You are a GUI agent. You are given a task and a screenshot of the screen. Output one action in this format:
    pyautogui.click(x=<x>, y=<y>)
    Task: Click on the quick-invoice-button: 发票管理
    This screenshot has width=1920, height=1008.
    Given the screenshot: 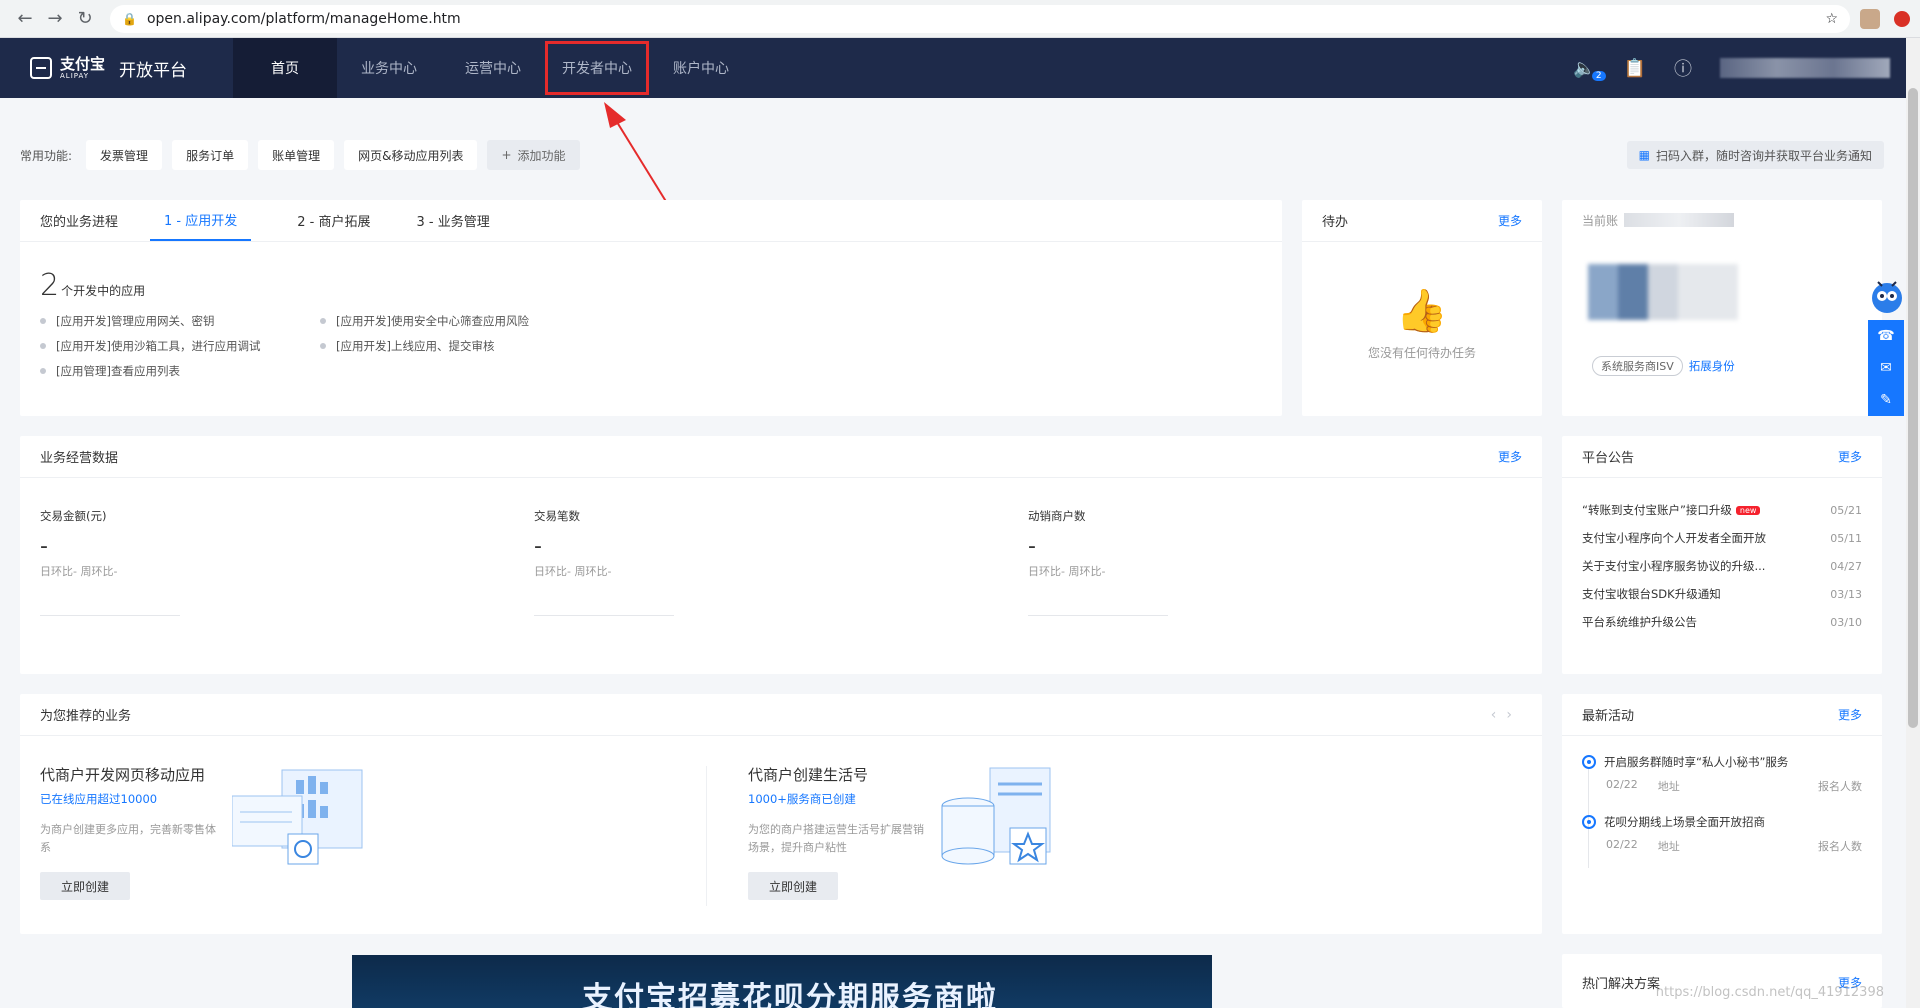 What is the action you would take?
    pyautogui.click(x=124, y=155)
    